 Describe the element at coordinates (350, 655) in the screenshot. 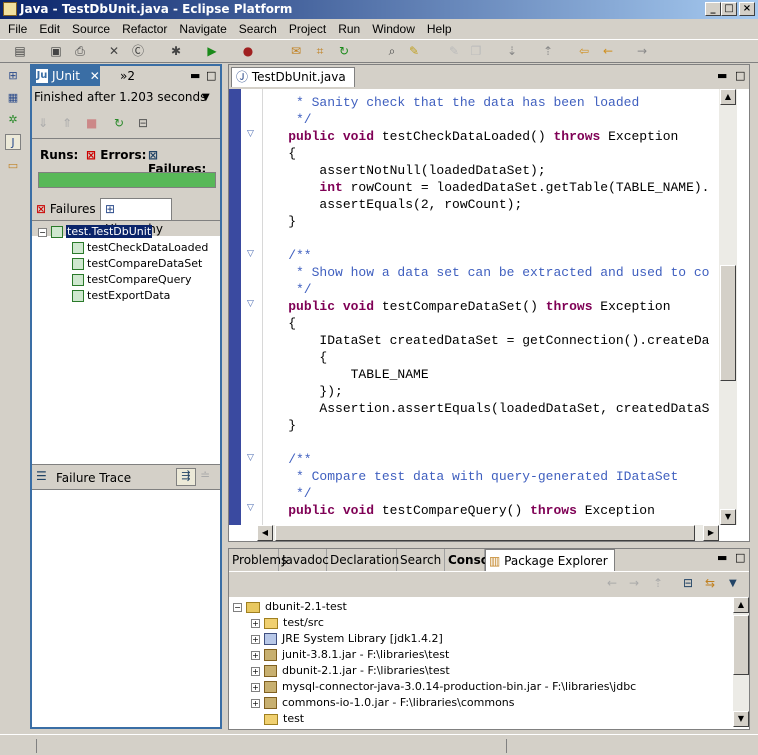

I see `explorer-item: + junit-3.8.1.jar - F:\libraries\test` at that location.